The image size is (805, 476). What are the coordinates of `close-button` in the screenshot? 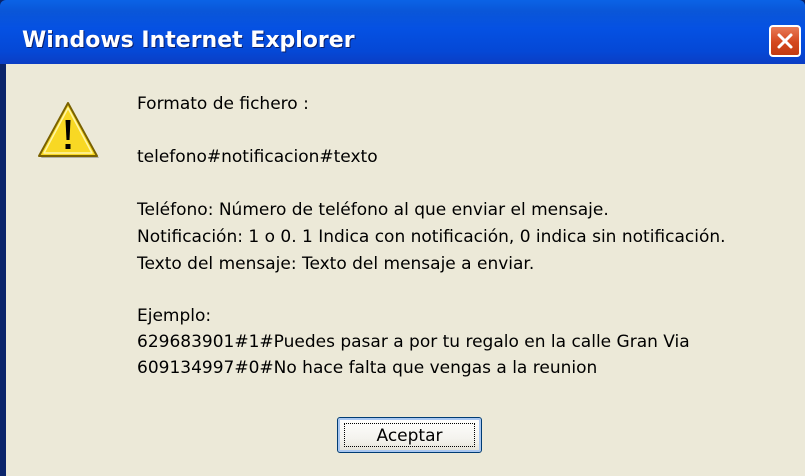 It's located at (785, 41).